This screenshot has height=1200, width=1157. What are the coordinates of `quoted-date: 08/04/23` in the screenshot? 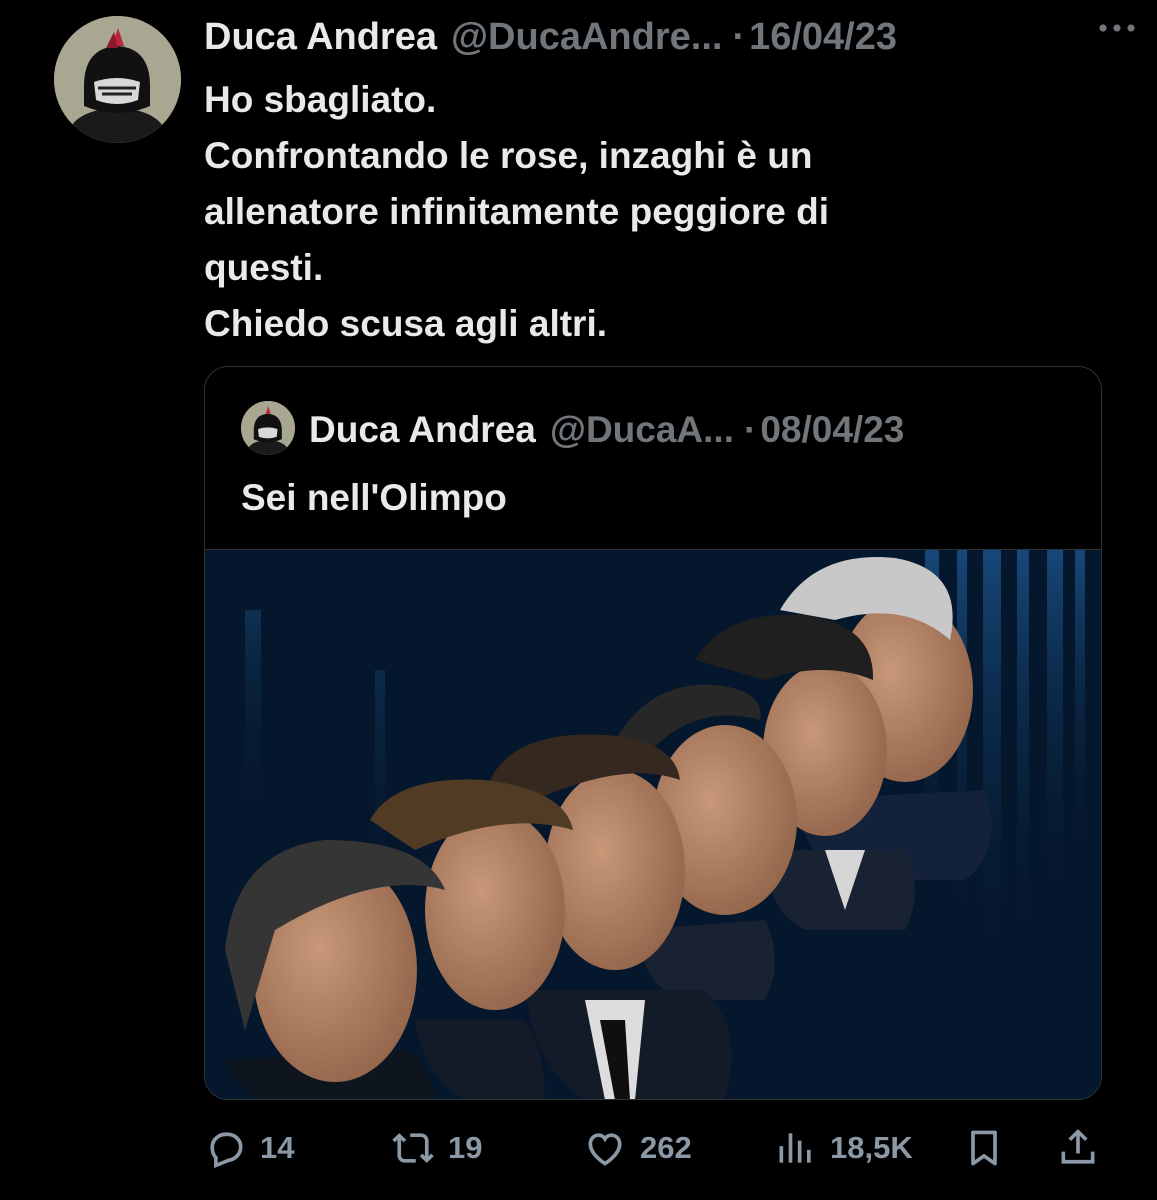 It's located at (832, 429).